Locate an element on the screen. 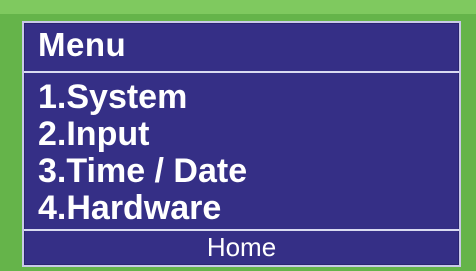 Image resolution: width=476 pixels, height=271 pixels. menu-item-system: 1.System is located at coordinates (241, 97).